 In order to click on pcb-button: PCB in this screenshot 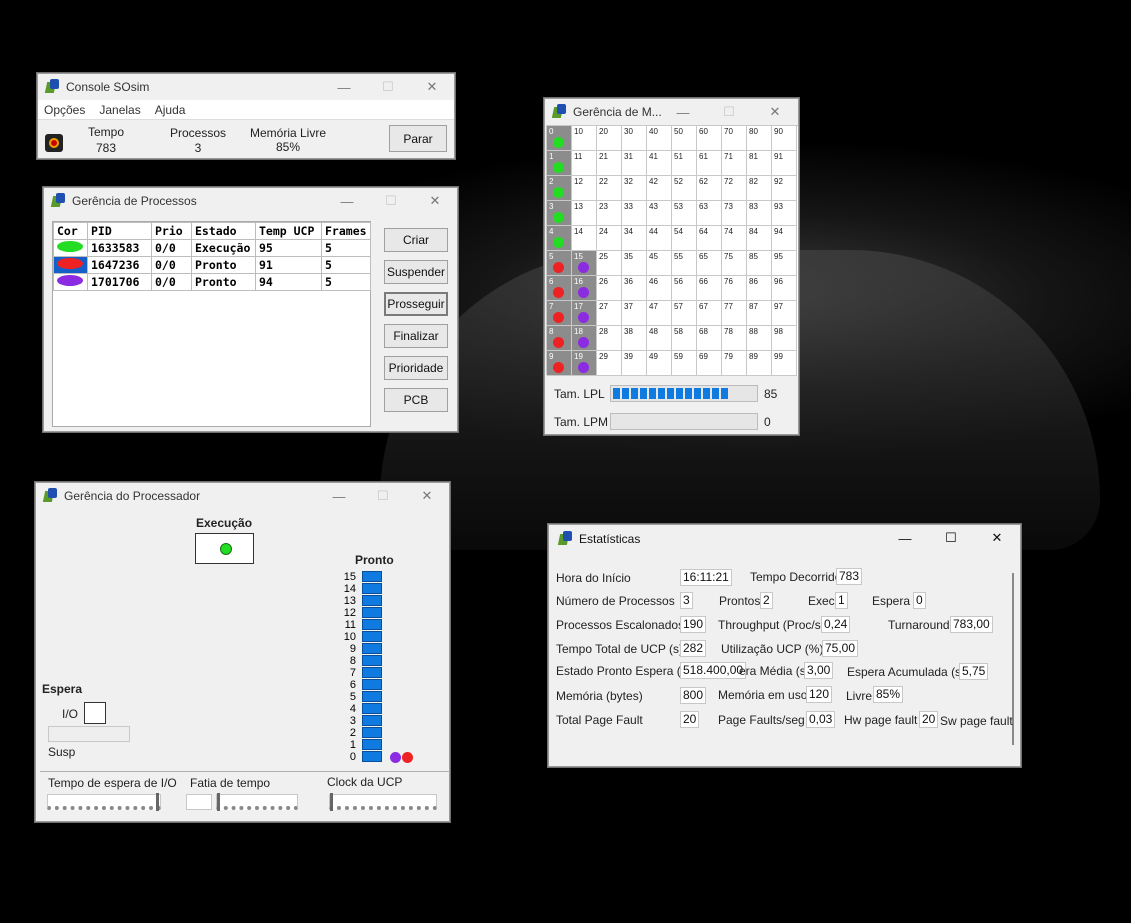, I will do `click(416, 400)`.